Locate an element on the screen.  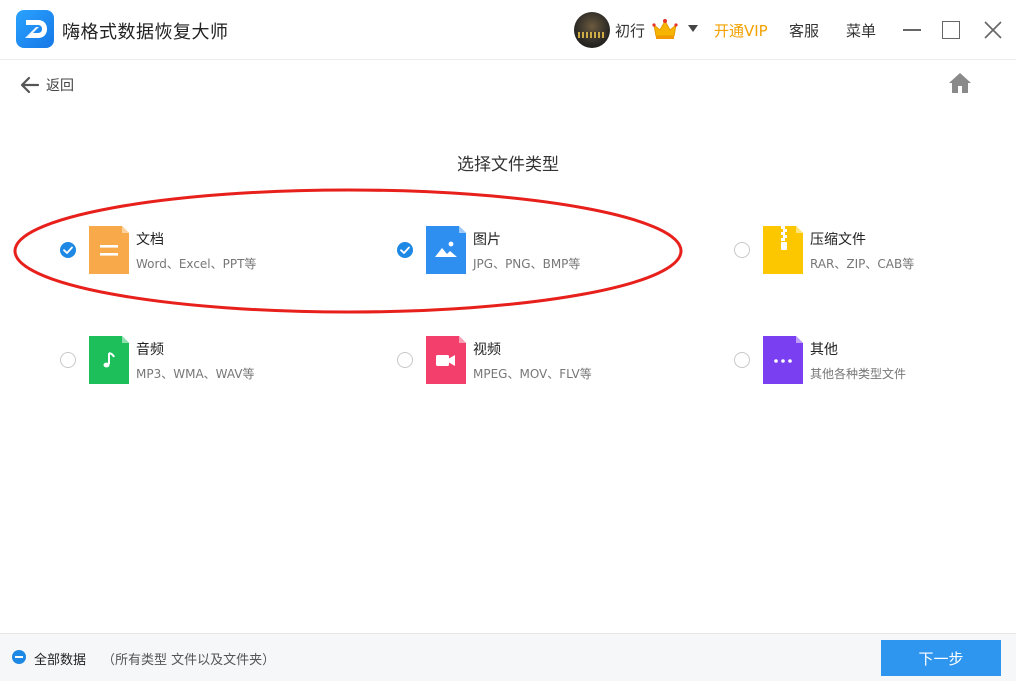
type-desc: MP3、WMA、WAV等 is located at coordinates (195, 374).